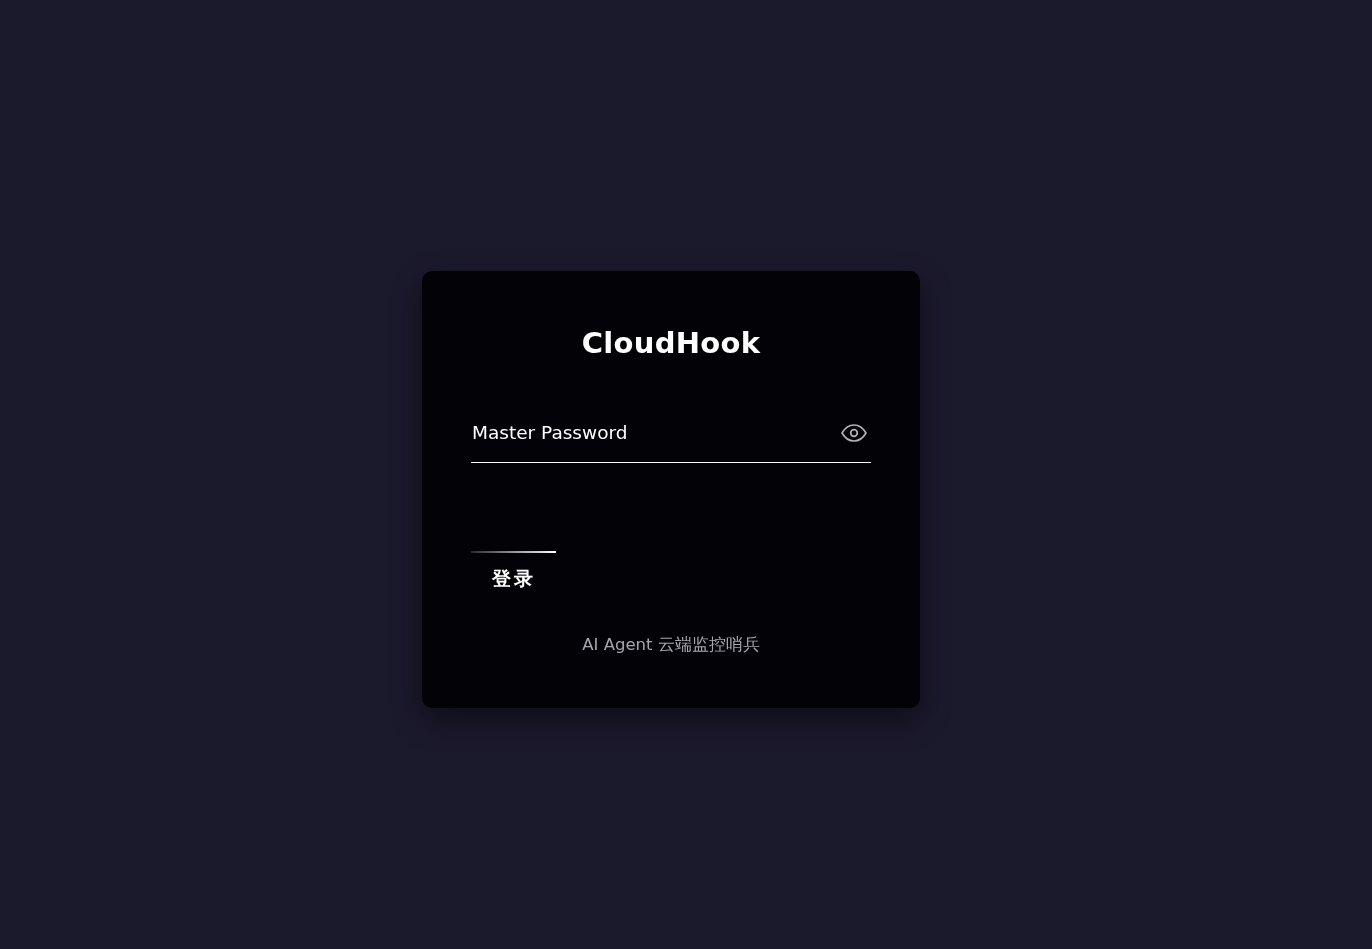  What do you see at coordinates (671, 343) in the screenshot?
I see `app-title: CloudHook` at bounding box center [671, 343].